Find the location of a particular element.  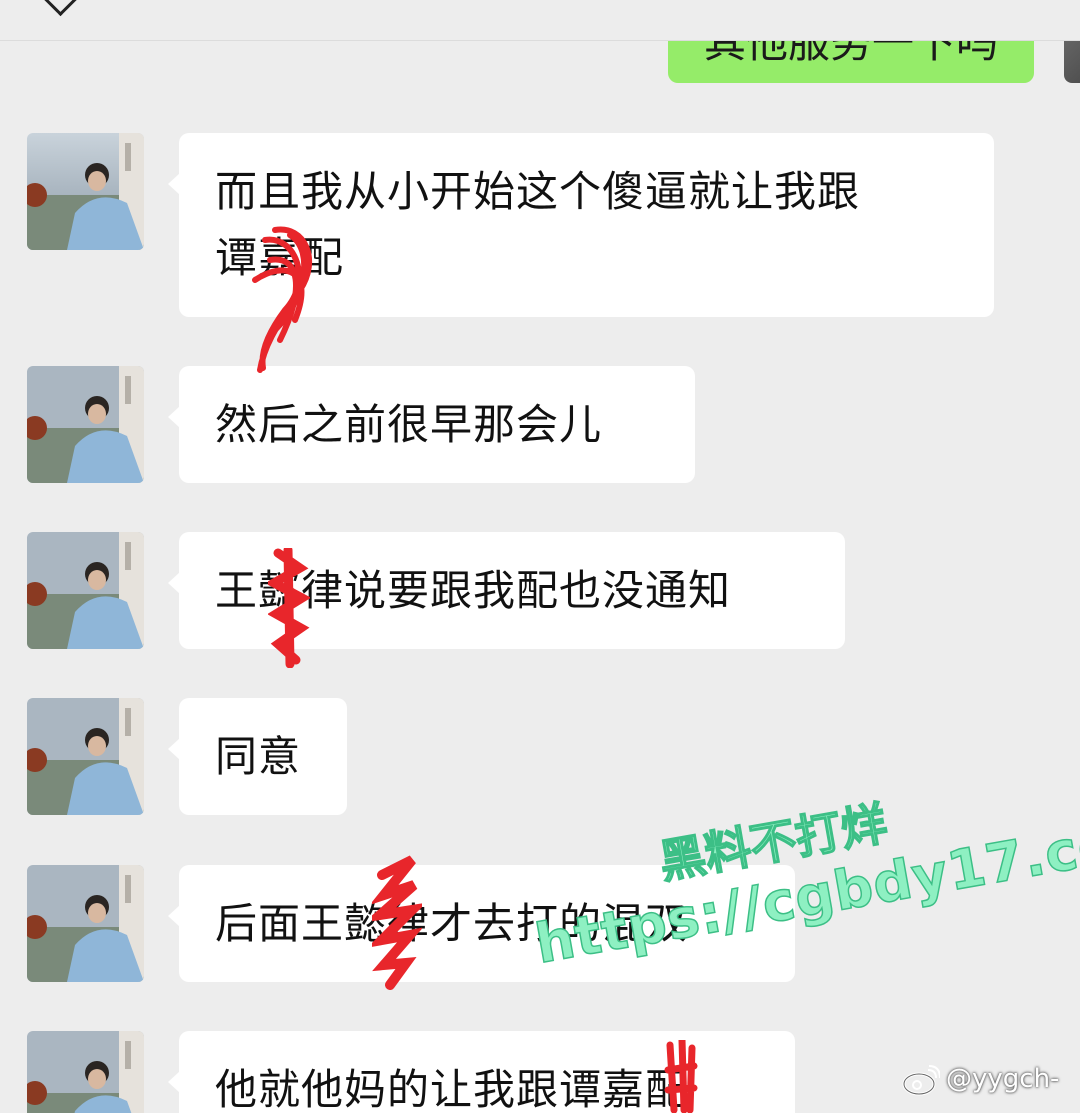

message-line: 同意 is located at coordinates (258, 756).